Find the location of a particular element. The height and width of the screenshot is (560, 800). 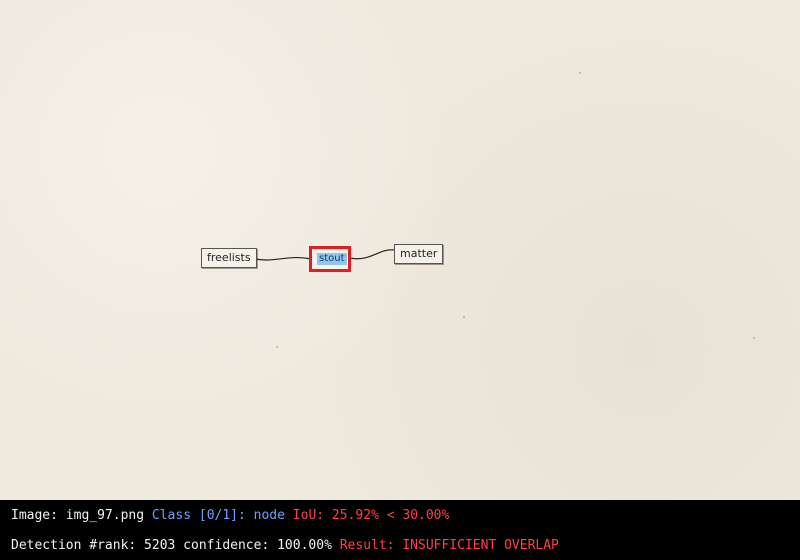

node-stout-selected: stout is located at coordinates (330, 259).